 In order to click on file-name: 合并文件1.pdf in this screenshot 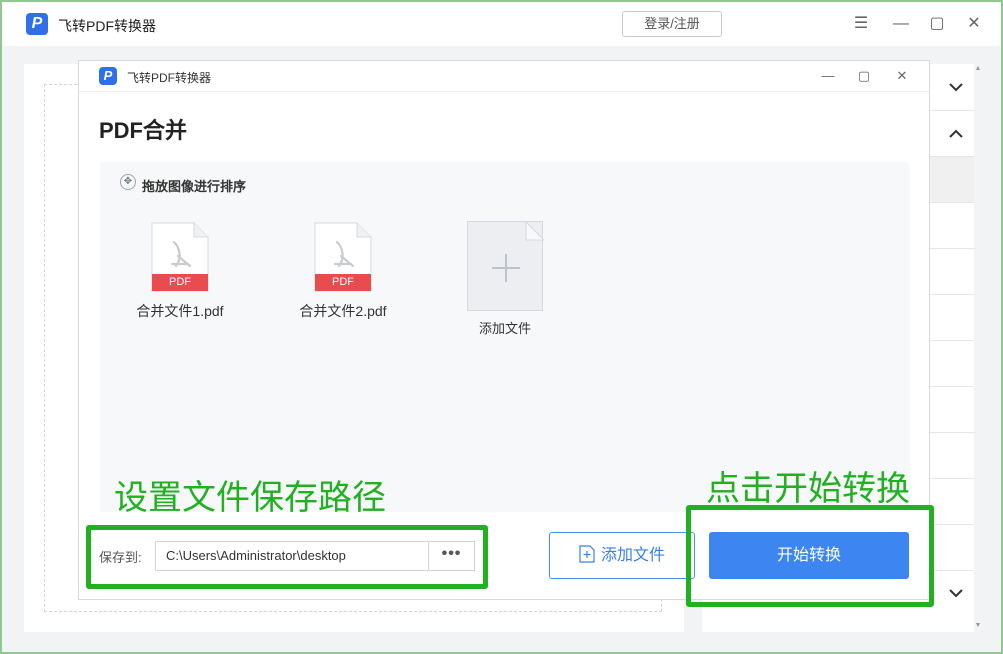, I will do `click(180, 311)`.